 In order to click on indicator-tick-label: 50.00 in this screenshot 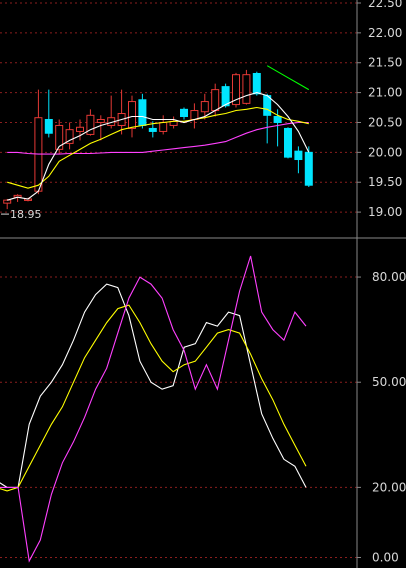, I will do `click(389, 382)`.